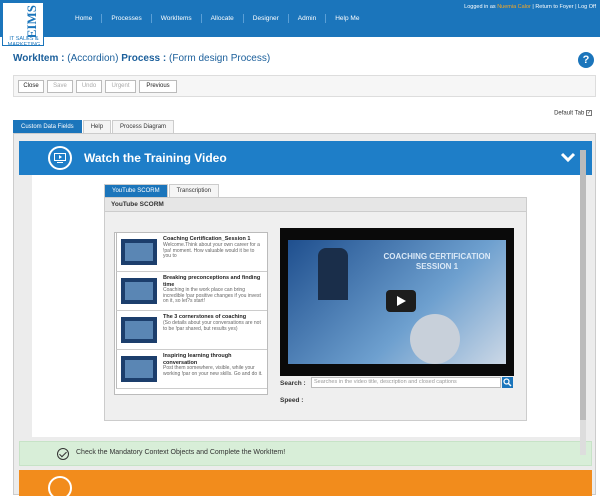 This screenshot has height=500, width=600. Describe the element at coordinates (89, 86) in the screenshot. I see `undo-button: Undo` at that location.